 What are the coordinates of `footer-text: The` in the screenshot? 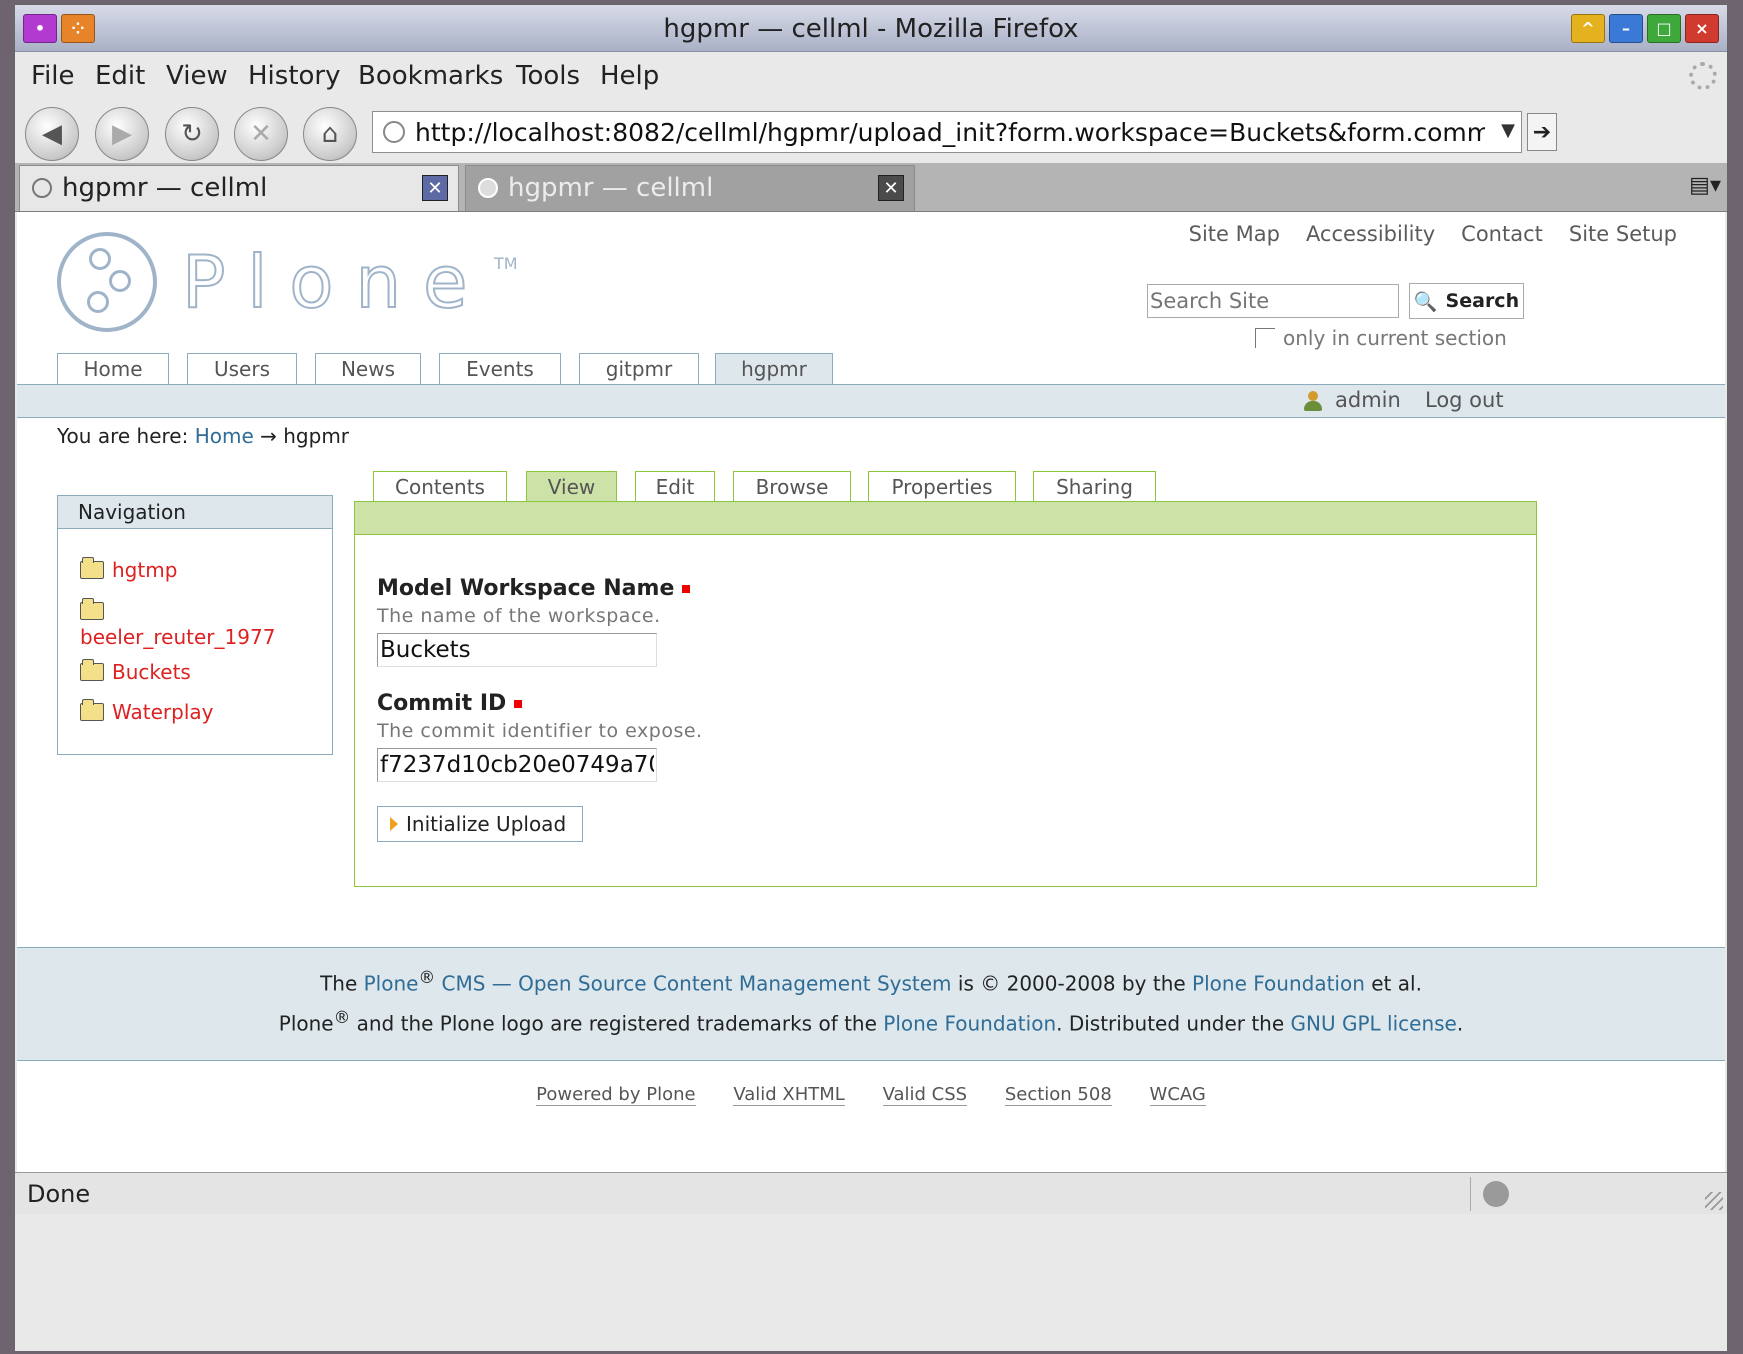 It's located at (339, 983).